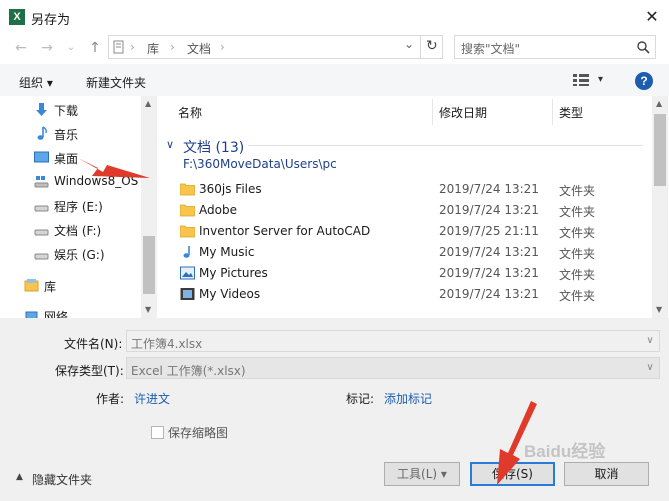 The image size is (669, 501). Describe the element at coordinates (188, 371) in the screenshot. I see `filetype-value: Excel 工作簿(*.xlsx)` at that location.